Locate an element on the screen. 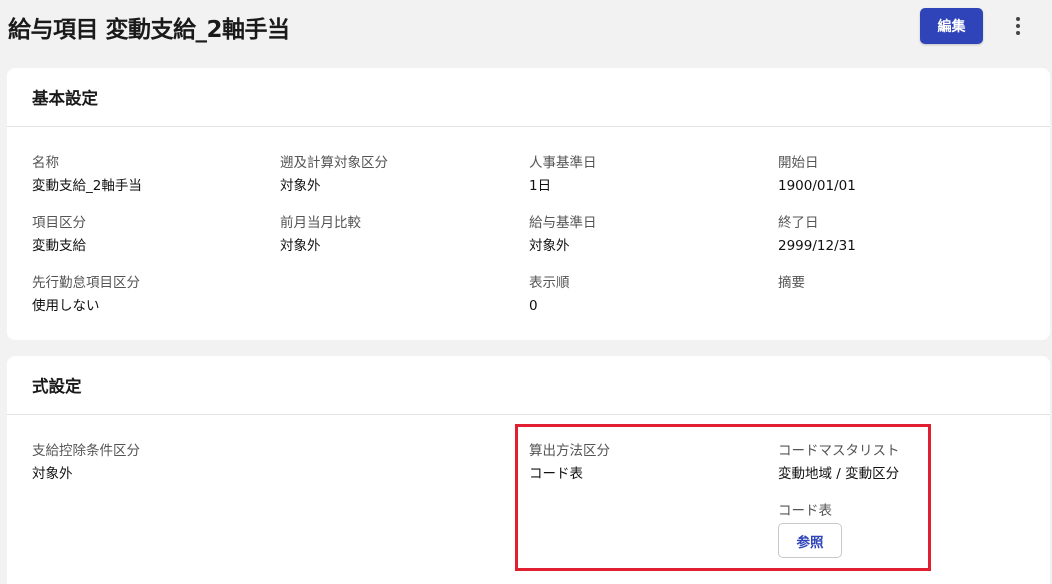 The height and width of the screenshot is (584, 1052). formula-settings-header: 式設定 is located at coordinates (528, 385).